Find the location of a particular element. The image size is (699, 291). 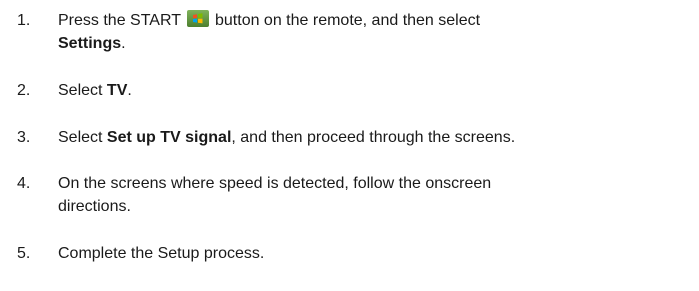

step-text-part: button on the remote, and then select is located at coordinates (348, 20).